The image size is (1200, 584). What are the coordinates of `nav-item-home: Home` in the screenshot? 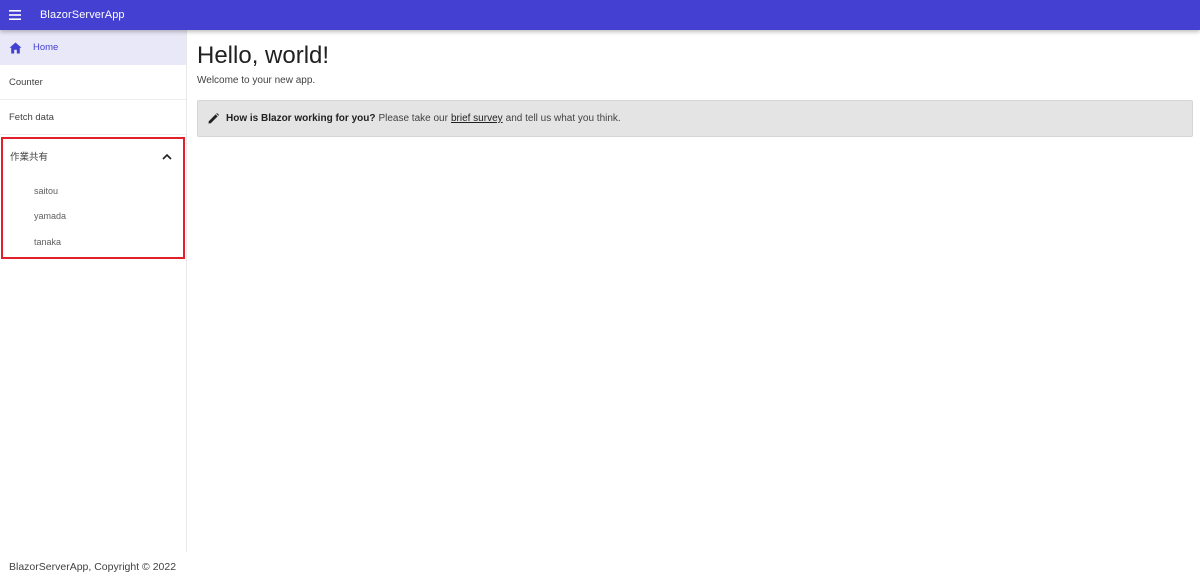 It's located at (93, 47).